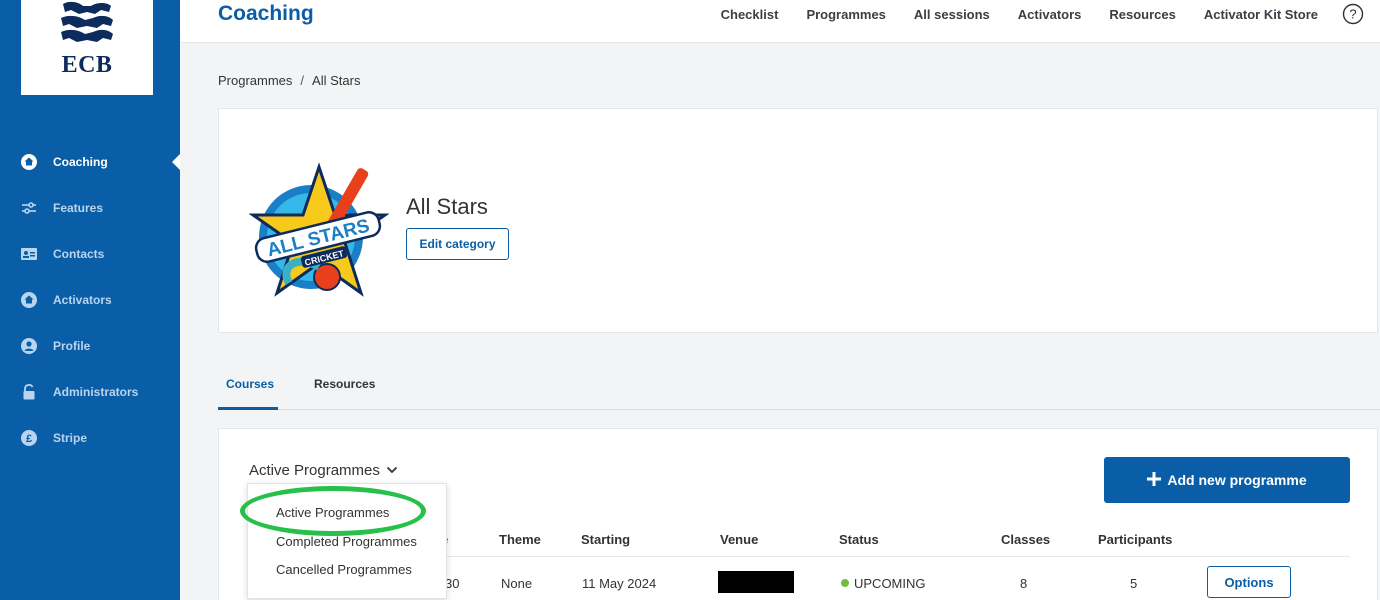  What do you see at coordinates (890, 583) in the screenshot?
I see `status-badge: UPCOMING` at bounding box center [890, 583].